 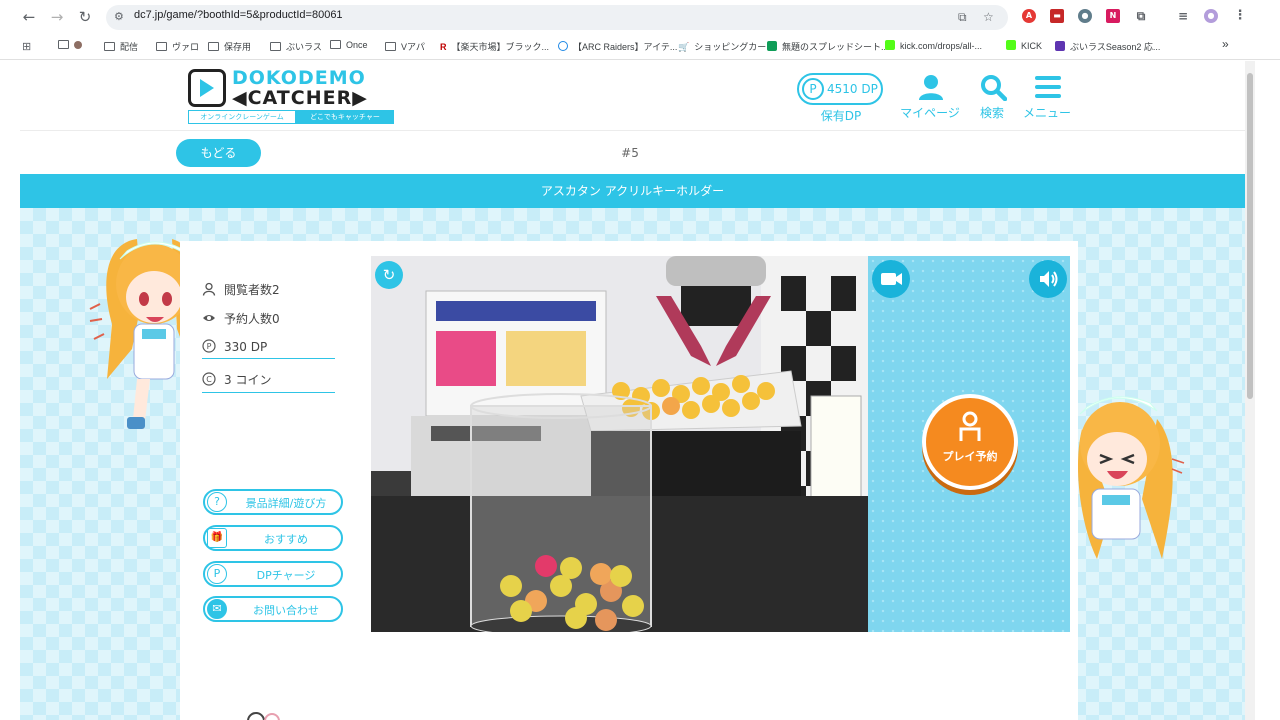 What do you see at coordinates (405, 46) in the screenshot?
I see `bookmark-folder-vapa: Vアパ` at bounding box center [405, 46].